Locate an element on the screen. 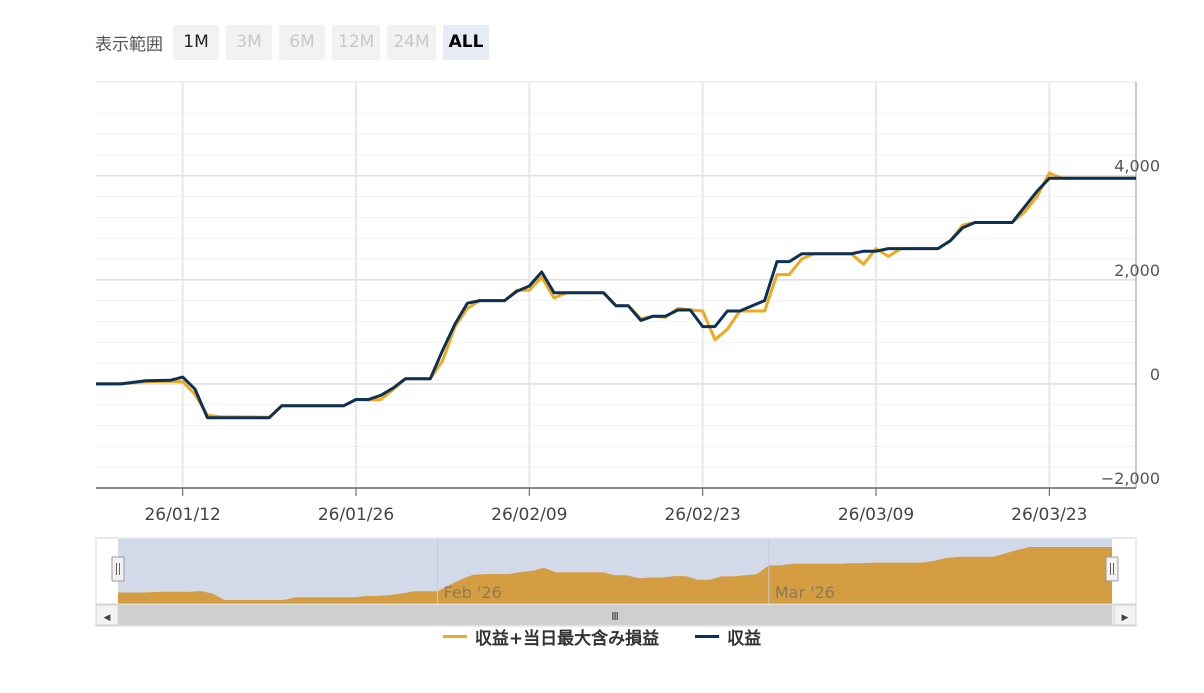 This screenshot has width=1204, height=693. y-tick-label: 4,000 is located at coordinates (1137, 166).